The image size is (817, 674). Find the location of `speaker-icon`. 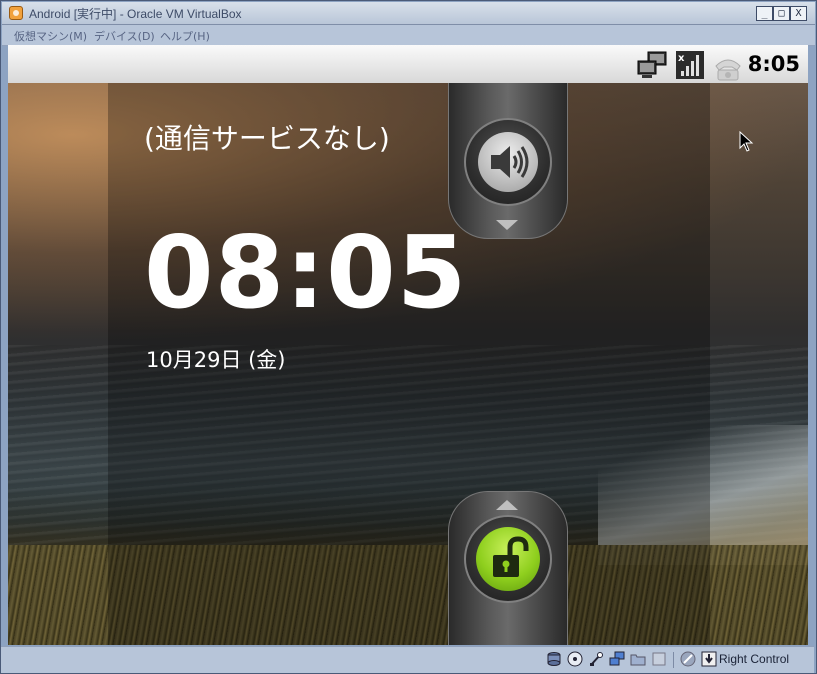

speaker-icon is located at coordinates (510, 162).